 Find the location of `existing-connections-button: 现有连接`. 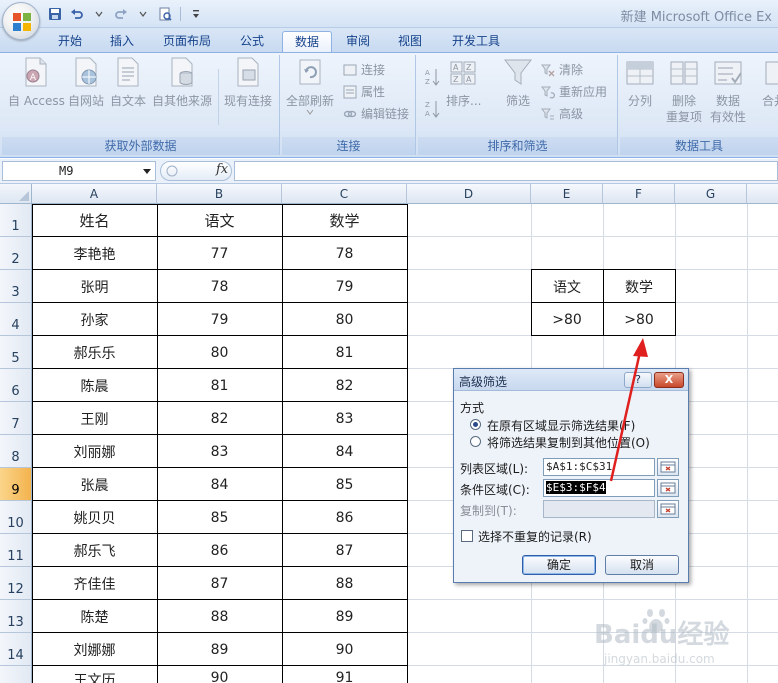

existing-connections-button: 现有连接 is located at coordinates (248, 82).